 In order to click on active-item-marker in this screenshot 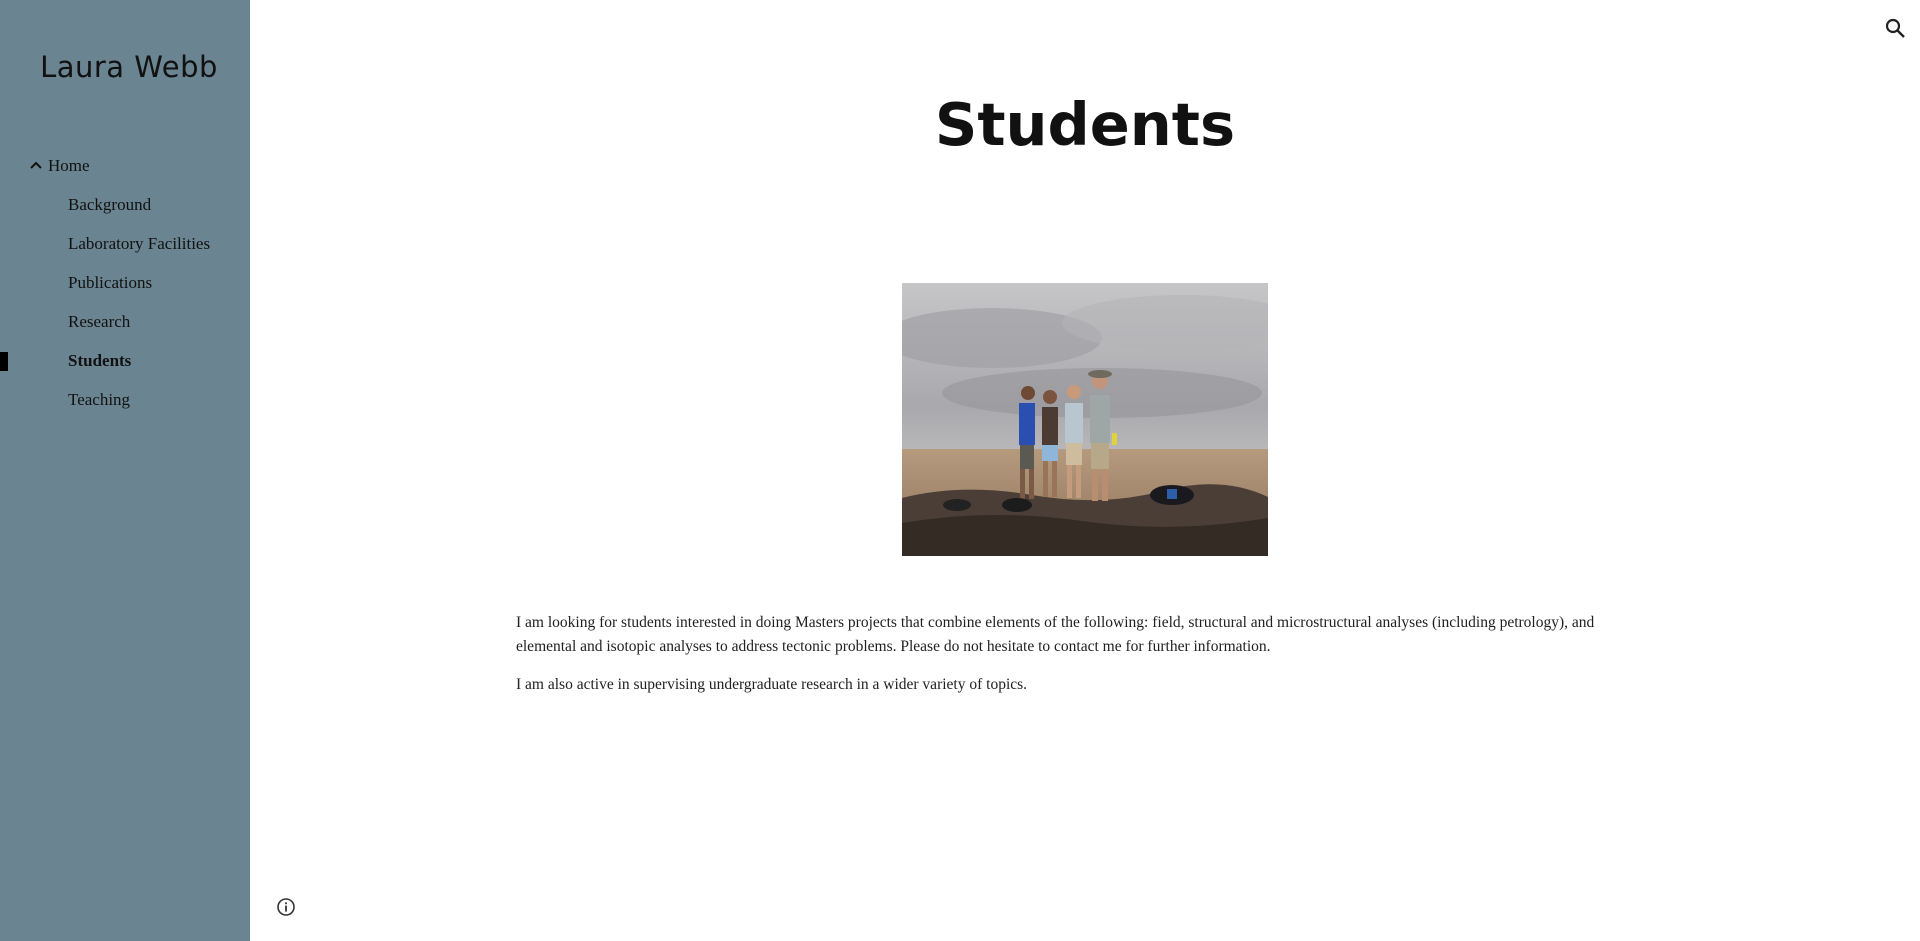, I will do `click(4, 361)`.